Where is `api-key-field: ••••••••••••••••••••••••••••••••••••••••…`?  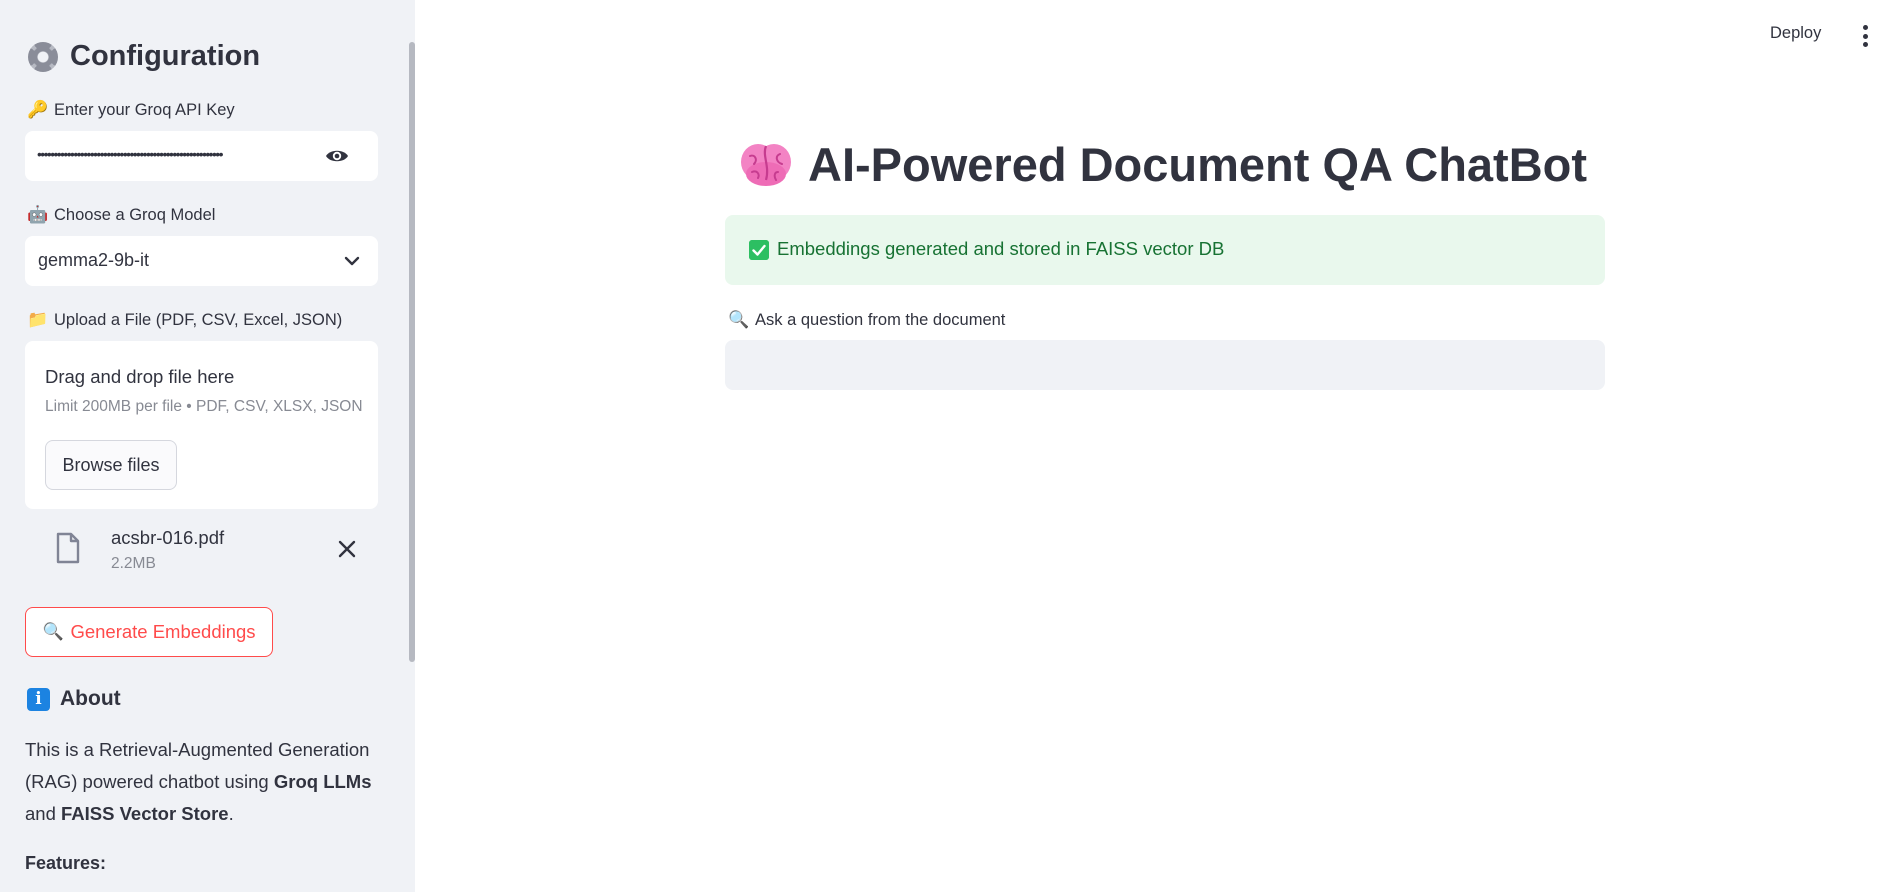
api-key-field: ••••••••••••••••••••••••••••••••••••••••… is located at coordinates (201, 156).